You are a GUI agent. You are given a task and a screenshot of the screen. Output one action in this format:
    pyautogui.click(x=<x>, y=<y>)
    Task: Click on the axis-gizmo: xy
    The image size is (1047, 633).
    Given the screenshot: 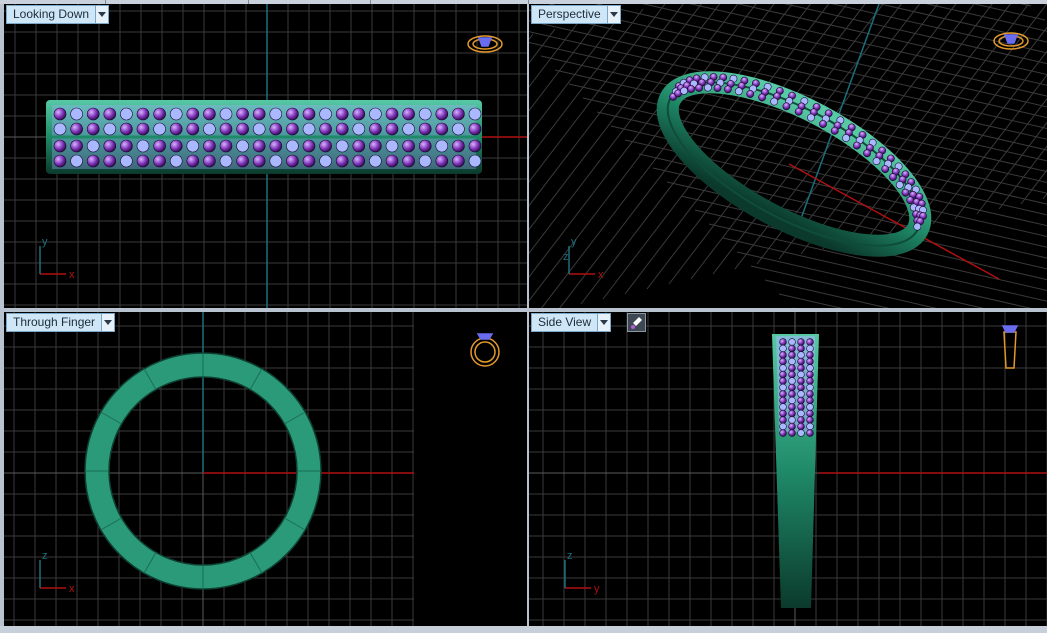 What is the action you would take?
    pyautogui.click(x=586, y=258)
    